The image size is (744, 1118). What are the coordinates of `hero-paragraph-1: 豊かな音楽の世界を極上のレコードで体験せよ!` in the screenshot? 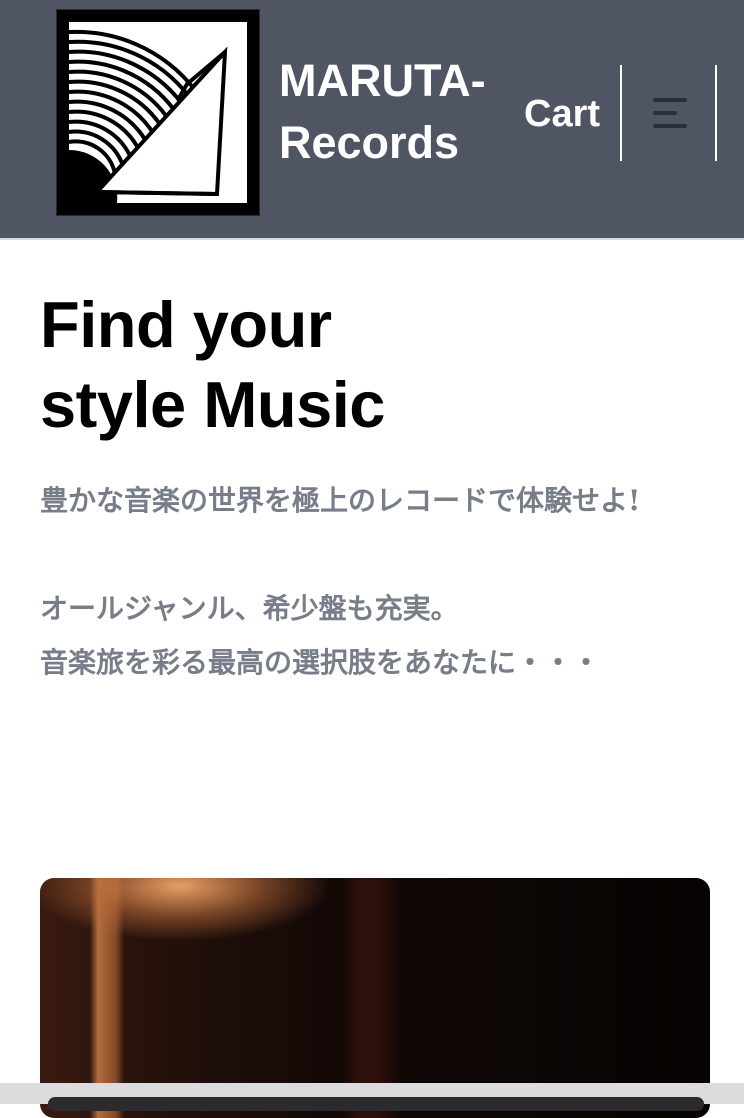 It's located at (340, 500).